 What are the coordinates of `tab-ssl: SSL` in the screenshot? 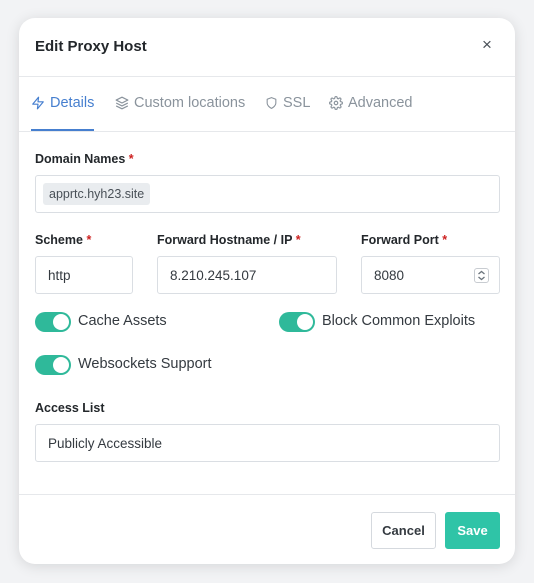 It's located at (287, 103).